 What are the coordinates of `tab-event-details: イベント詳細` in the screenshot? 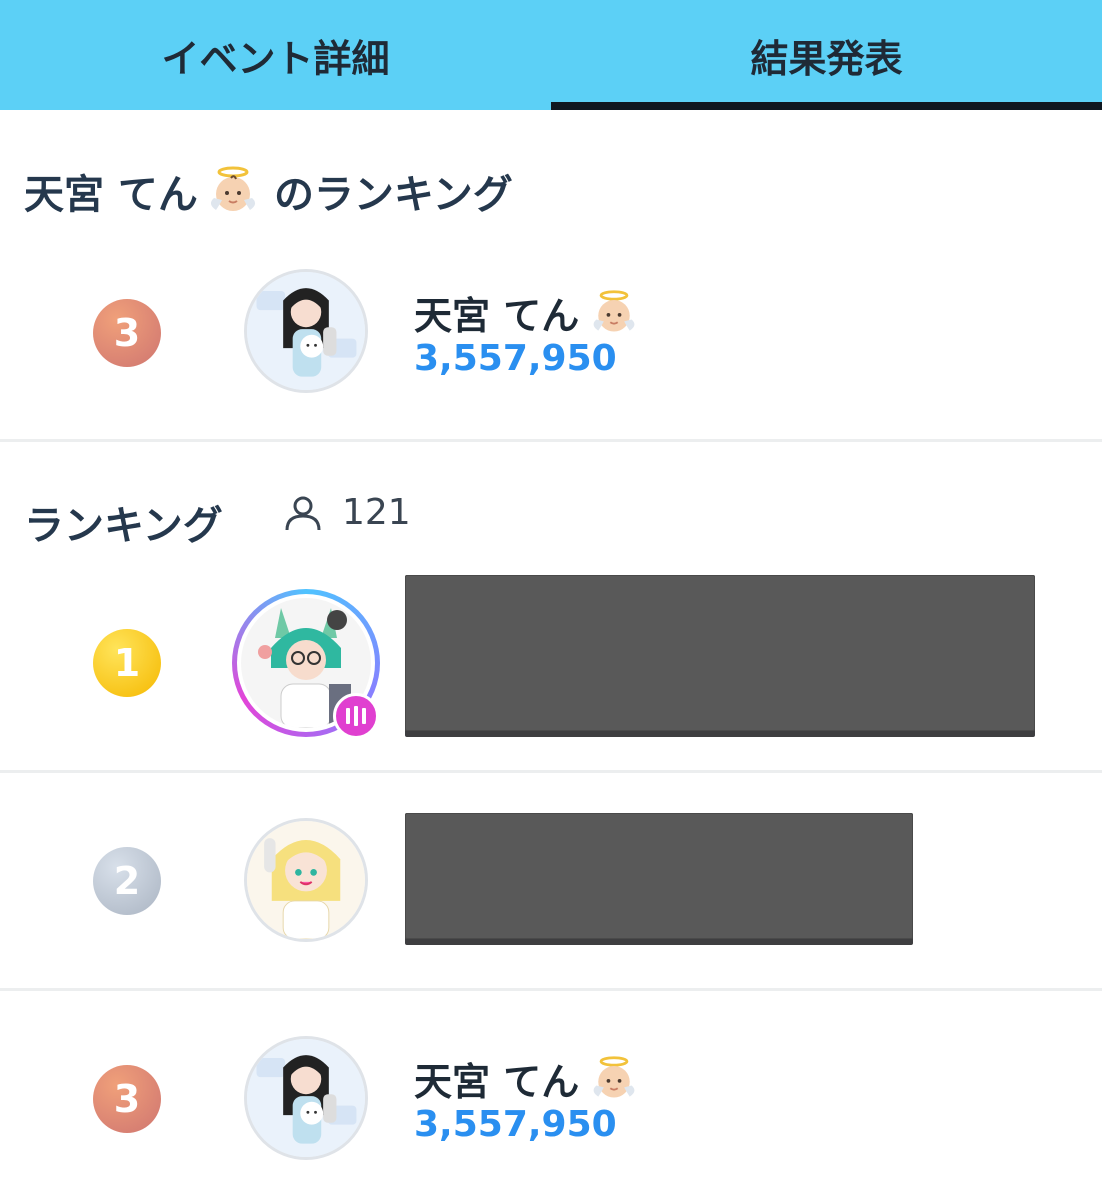 It's located at (275, 55).